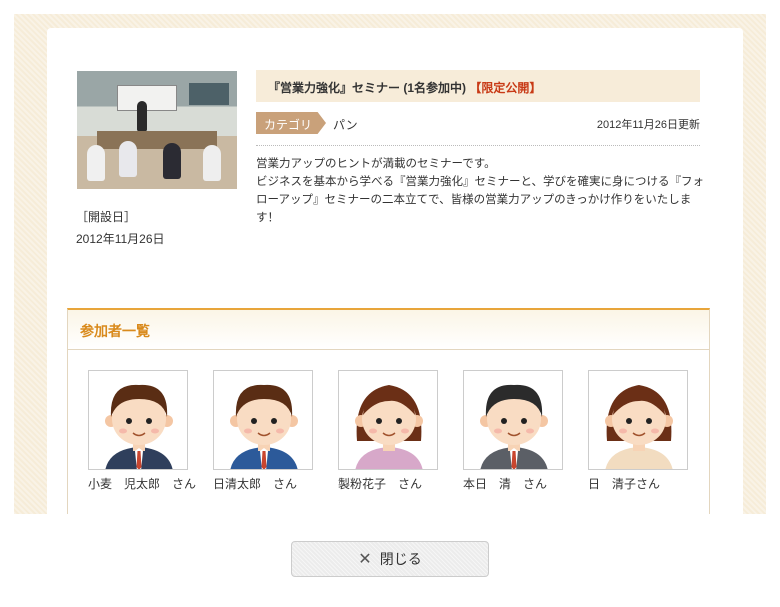  I want to click on participant-item: 小麦 児太郎 さん, so click(143, 431).